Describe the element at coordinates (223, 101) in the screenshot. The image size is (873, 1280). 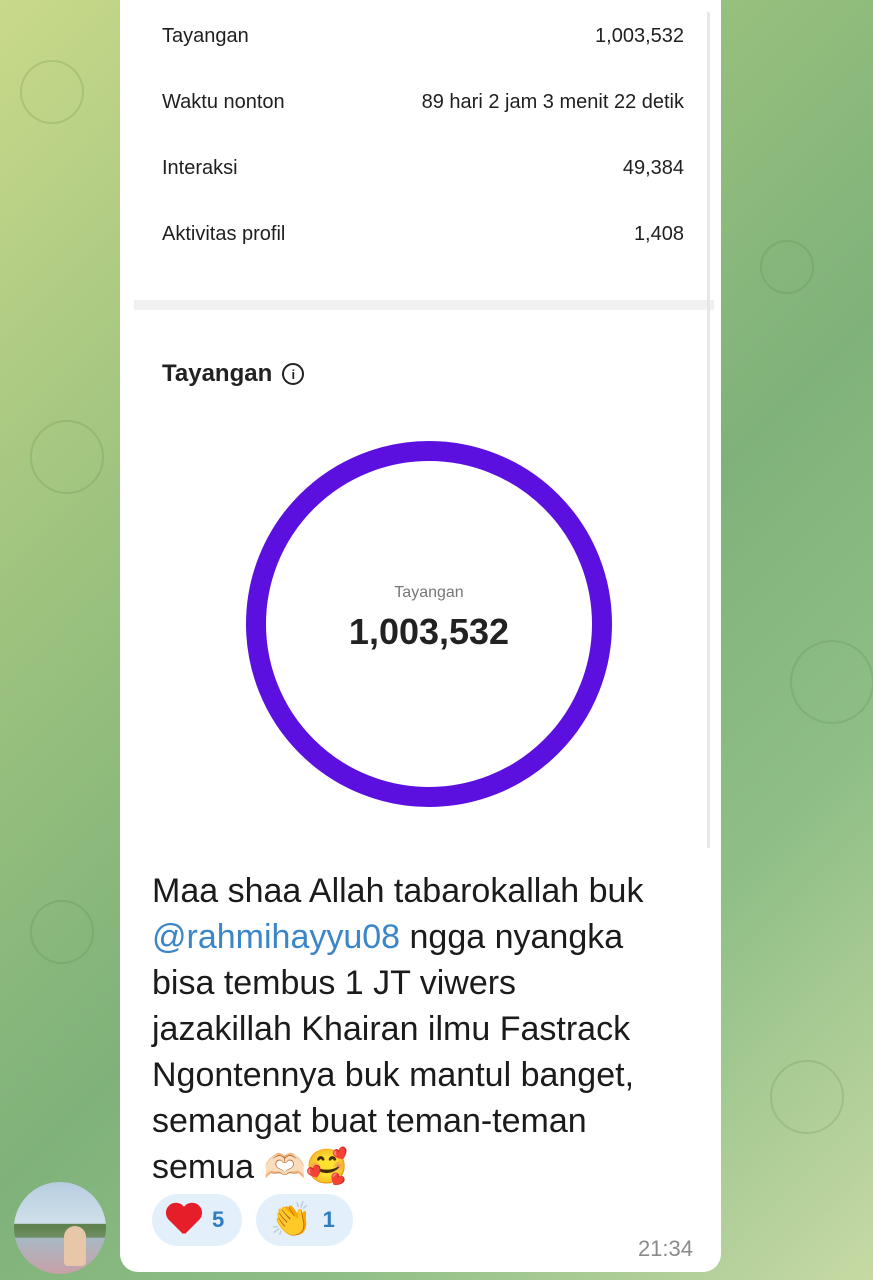
I see `stat-label: Waktu nonton` at that location.